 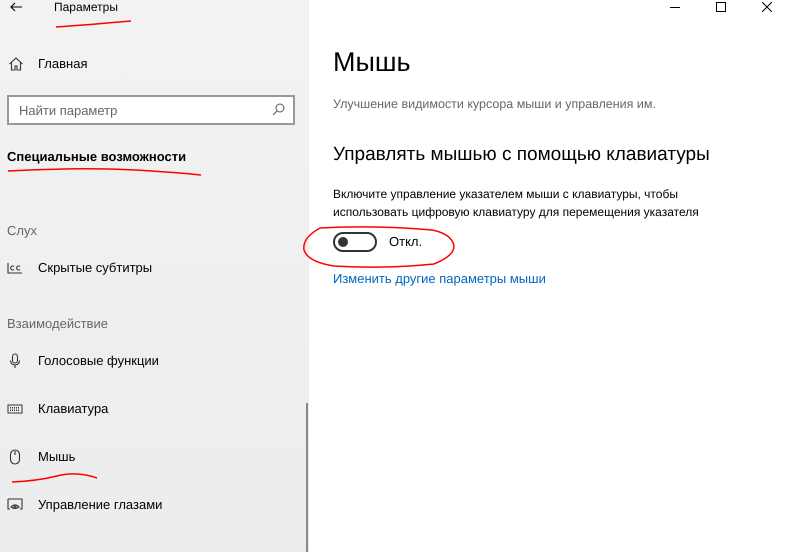 I want to click on microphone-icon, so click(x=15, y=361).